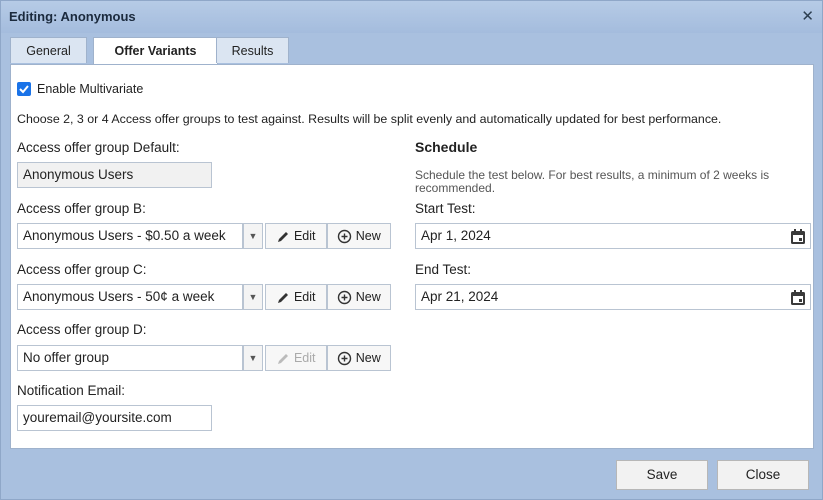 The width and height of the screenshot is (823, 500). I want to click on enable-multivariate-checkbox, so click(24, 89).